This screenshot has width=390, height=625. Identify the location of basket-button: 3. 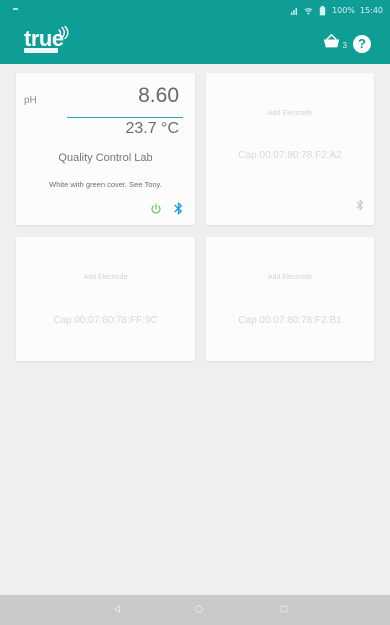
(334, 43).